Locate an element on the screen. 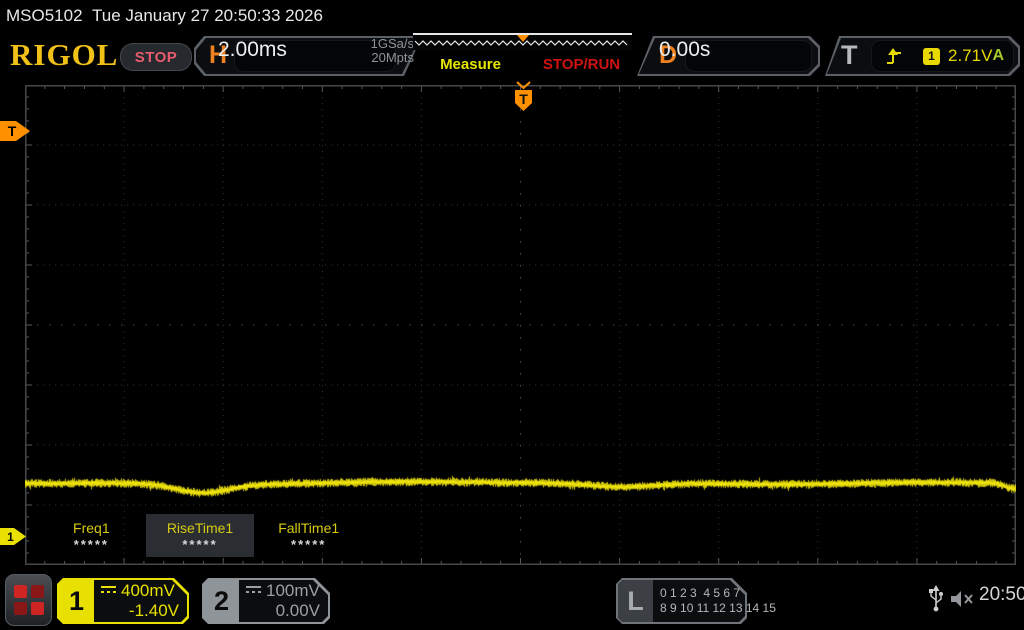  measure-button-label: Measure is located at coordinates (470, 64).